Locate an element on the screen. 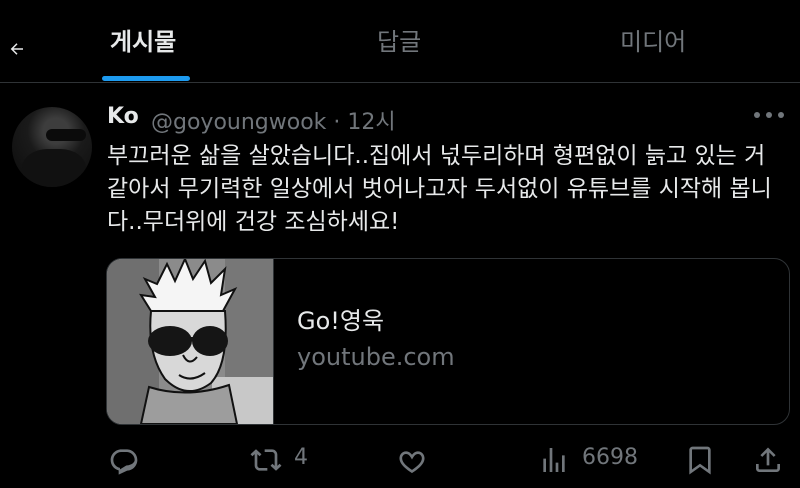 Image resolution: width=800 pixels, height=488 pixels. retweet-icon is located at coordinates (266, 460).